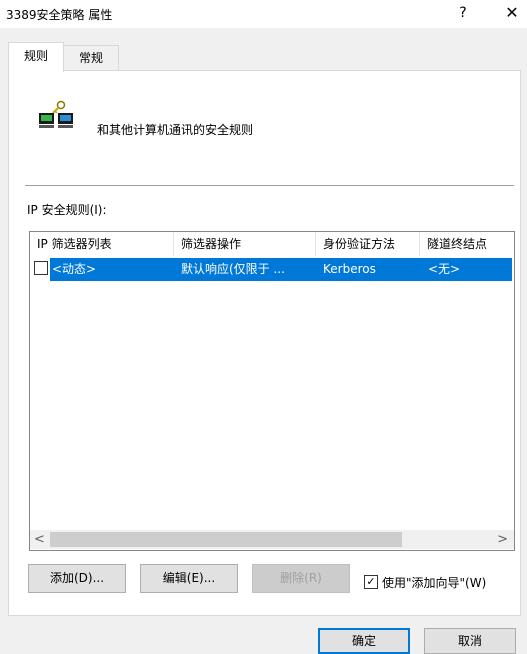  What do you see at coordinates (175, 130) in the screenshot?
I see `policy-description: 和其他计算机通讯的安全规则` at bounding box center [175, 130].